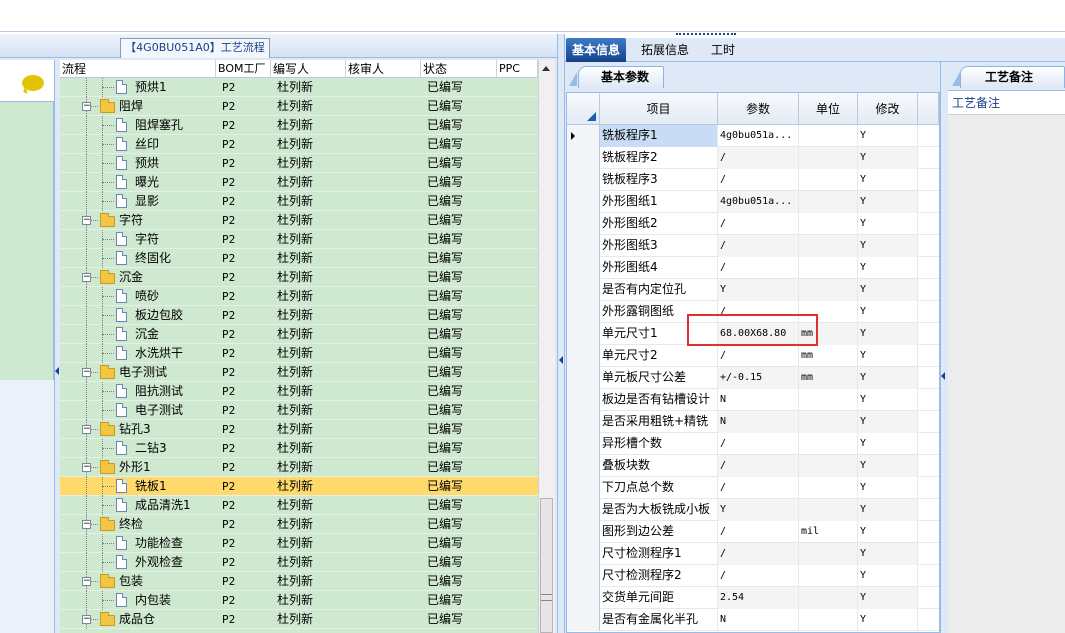  I want to click on notes-body, so click(1006, 361).